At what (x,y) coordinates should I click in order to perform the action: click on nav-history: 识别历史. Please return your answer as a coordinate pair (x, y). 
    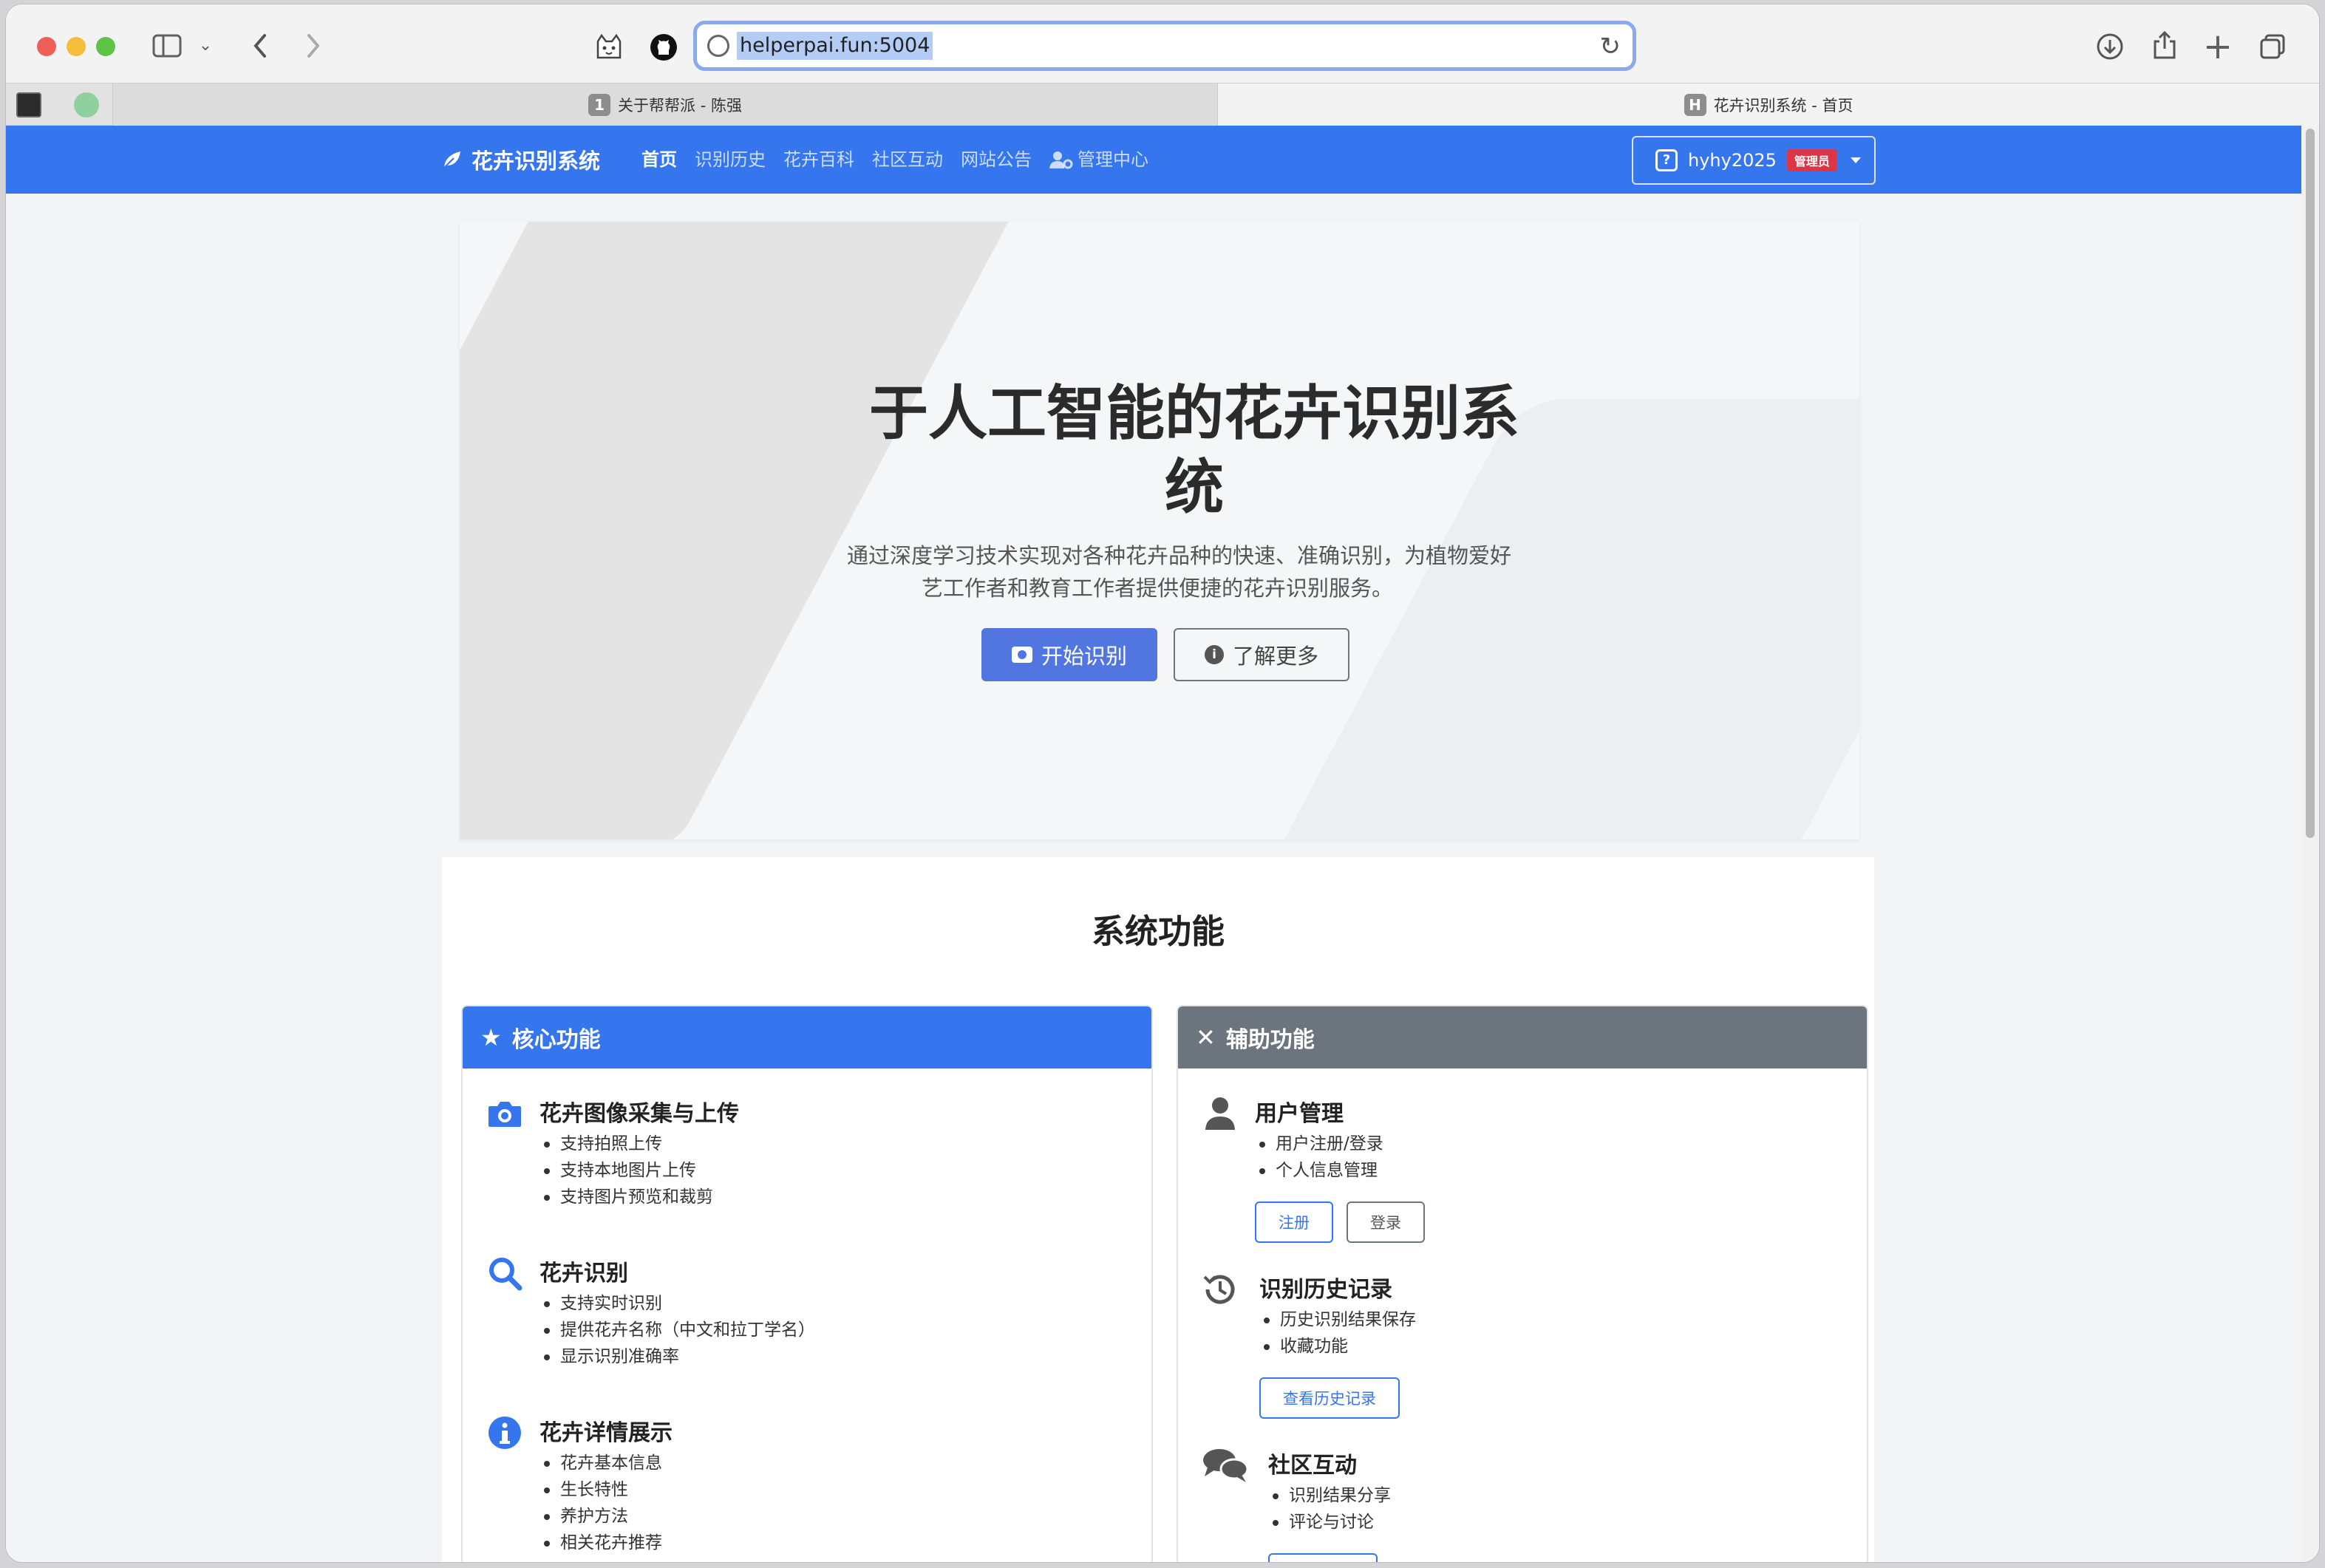
    Looking at the image, I should click on (730, 160).